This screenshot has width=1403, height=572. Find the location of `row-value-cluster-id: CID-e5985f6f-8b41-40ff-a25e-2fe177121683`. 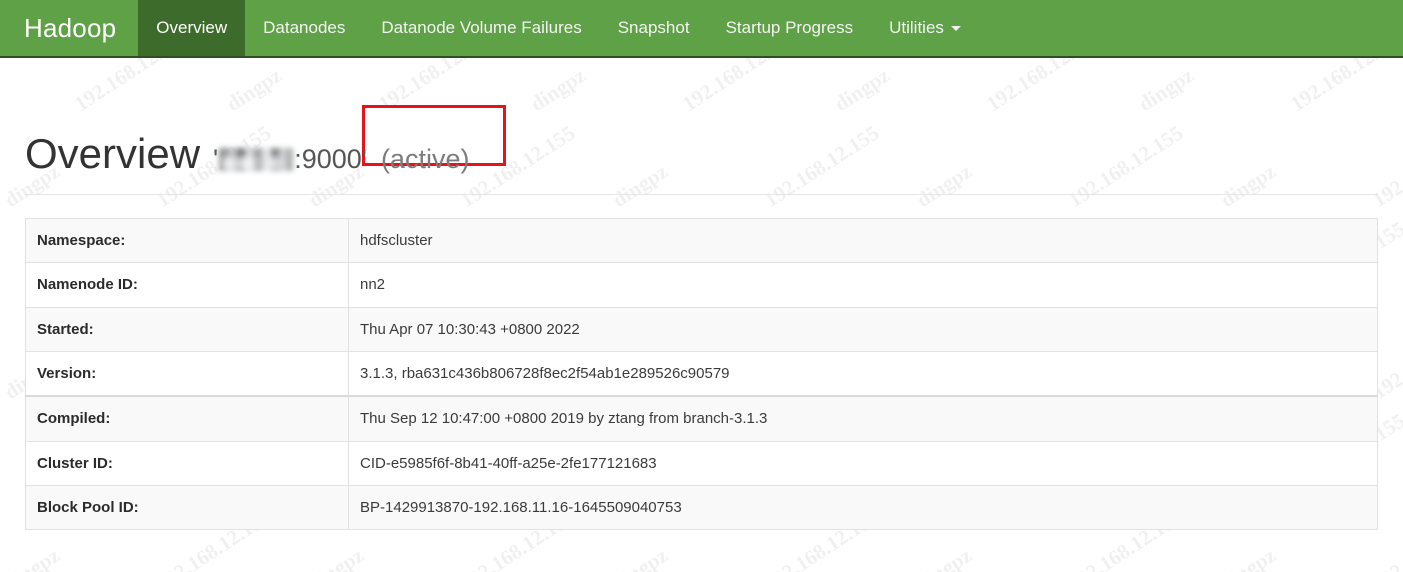

row-value-cluster-id: CID-e5985f6f-8b41-40ff-a25e-2fe177121683 is located at coordinates (863, 463).